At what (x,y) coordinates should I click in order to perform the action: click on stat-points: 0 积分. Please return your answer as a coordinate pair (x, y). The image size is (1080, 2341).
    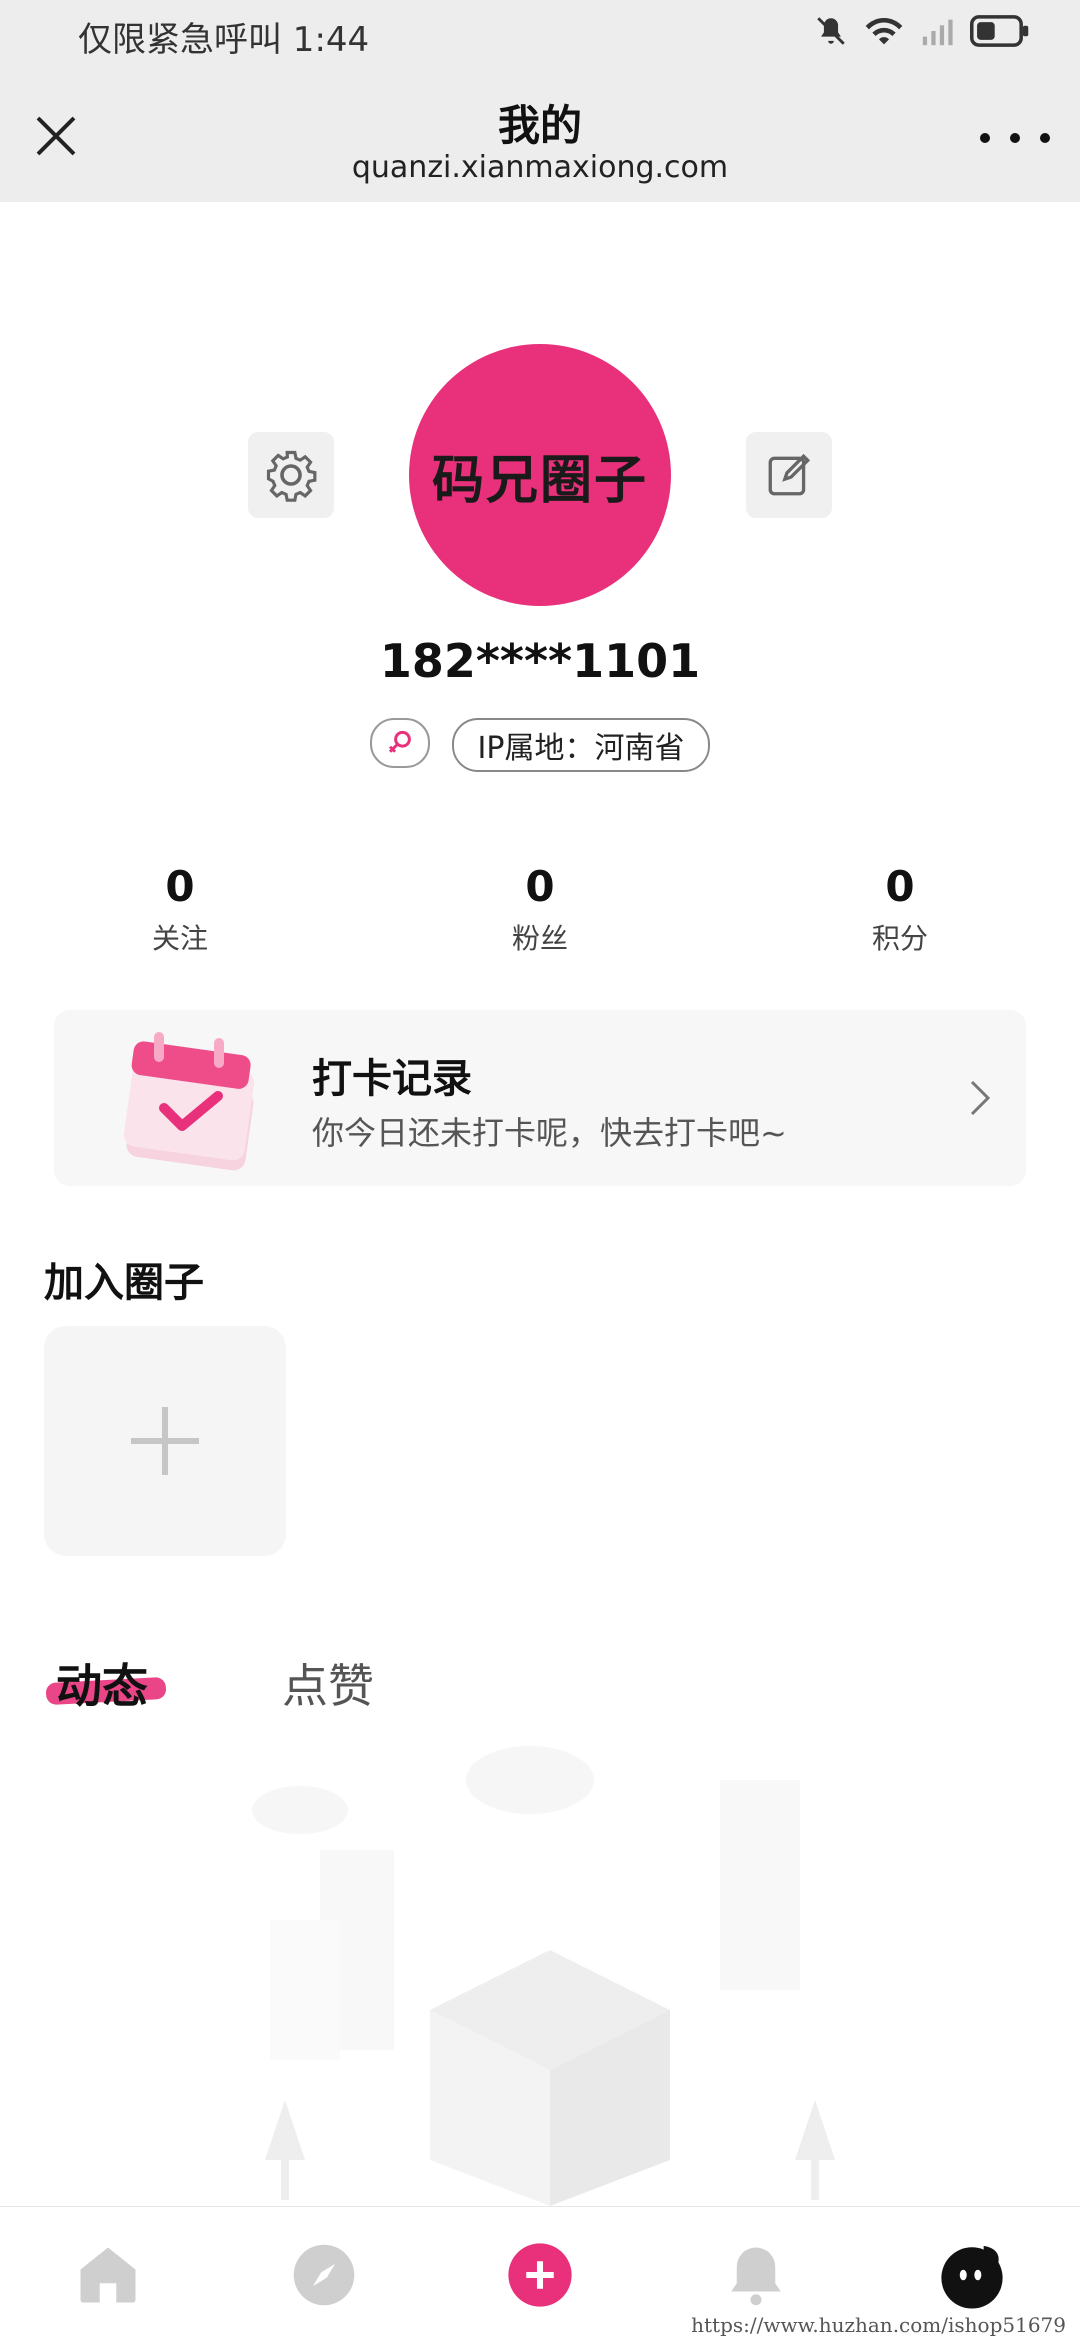
    Looking at the image, I should click on (900, 909).